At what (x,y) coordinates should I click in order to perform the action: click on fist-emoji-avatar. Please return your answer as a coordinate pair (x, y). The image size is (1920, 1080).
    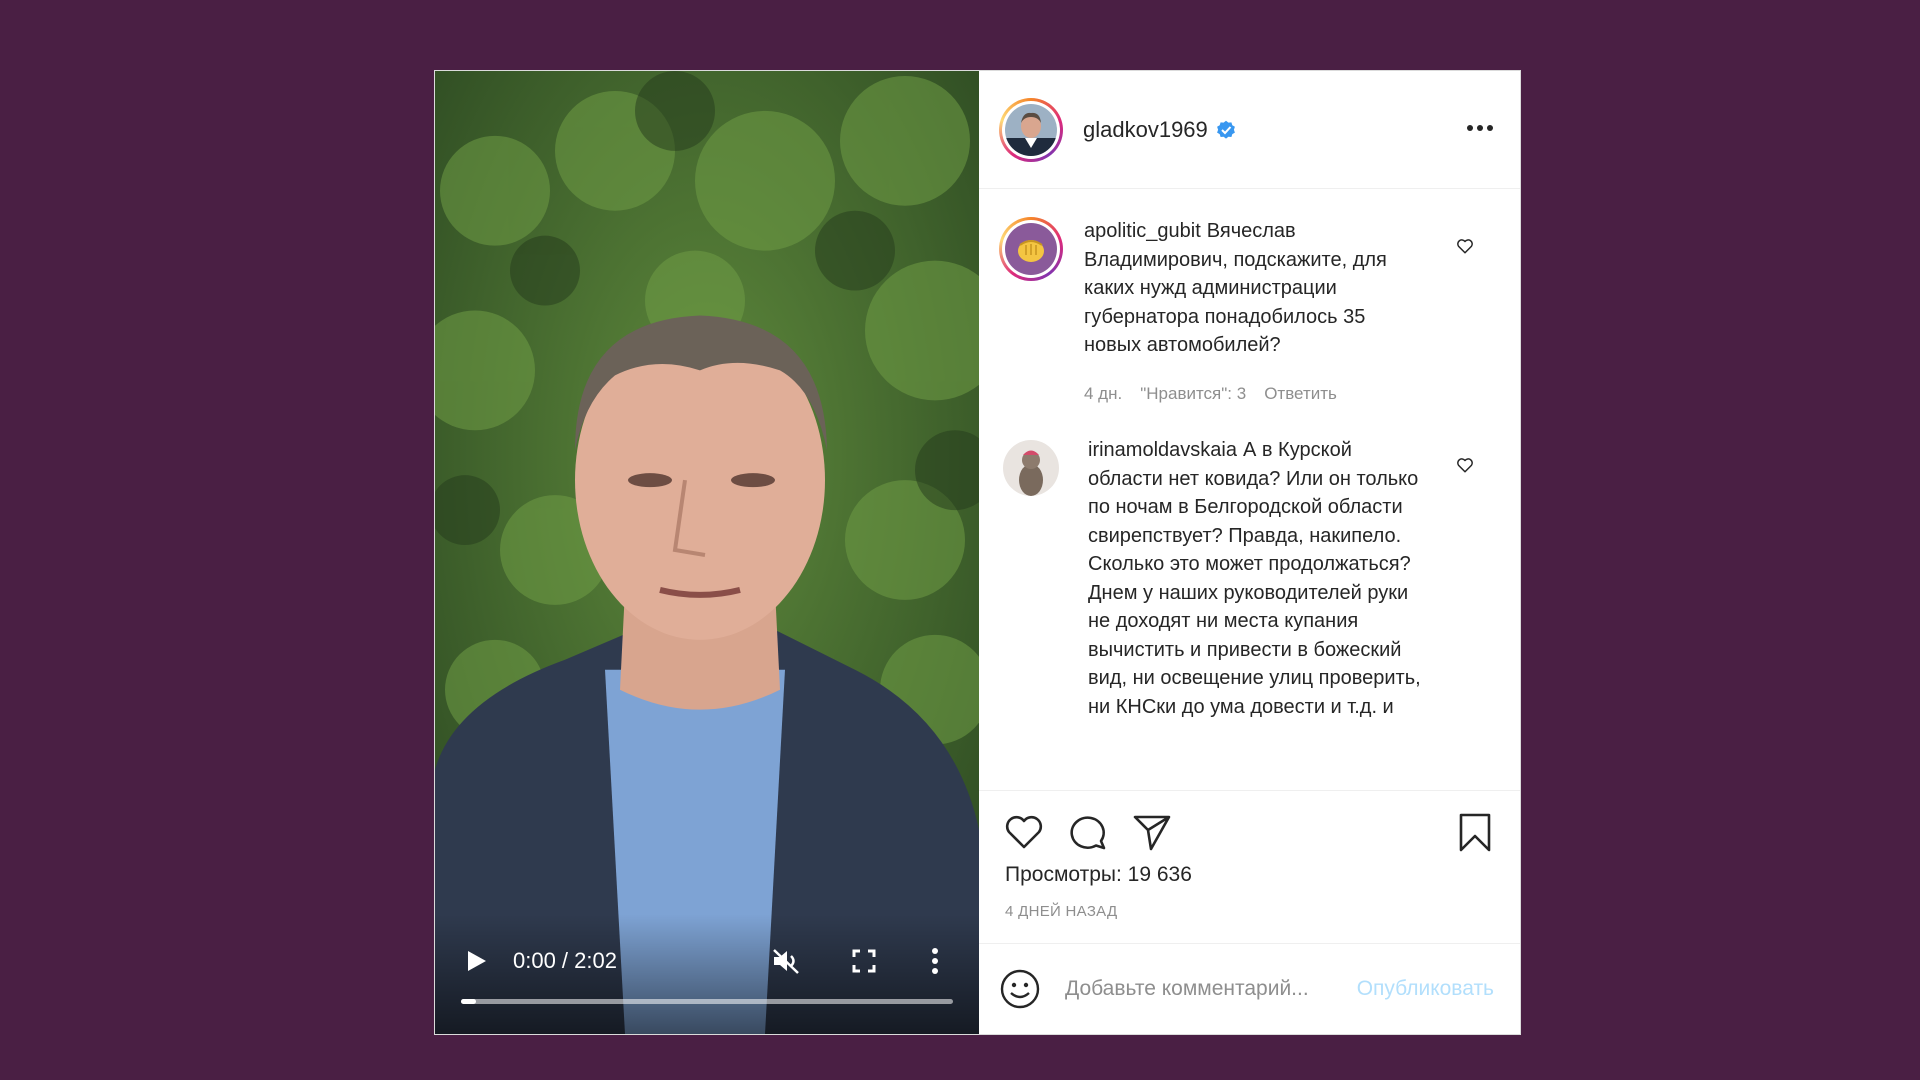
    Looking at the image, I should click on (1031, 249).